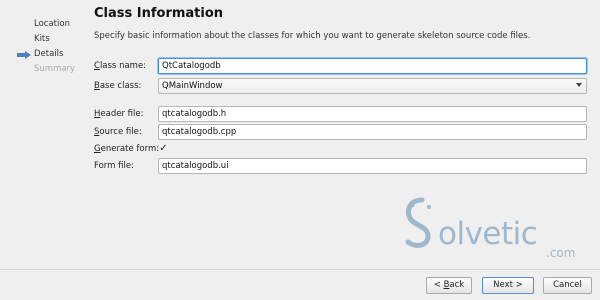  What do you see at coordinates (300, 269) in the screenshot?
I see `footer-divider` at bounding box center [300, 269].